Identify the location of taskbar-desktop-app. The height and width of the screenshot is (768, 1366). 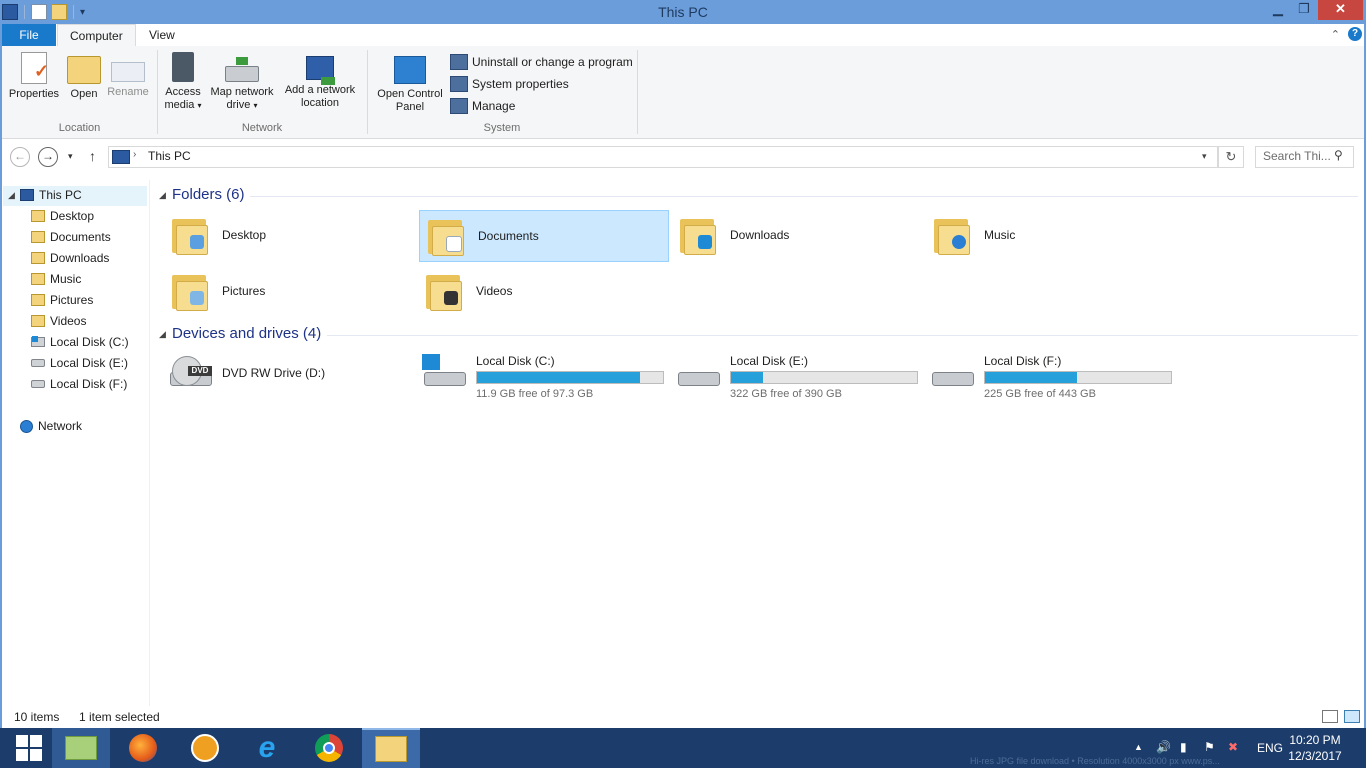
(81, 748).